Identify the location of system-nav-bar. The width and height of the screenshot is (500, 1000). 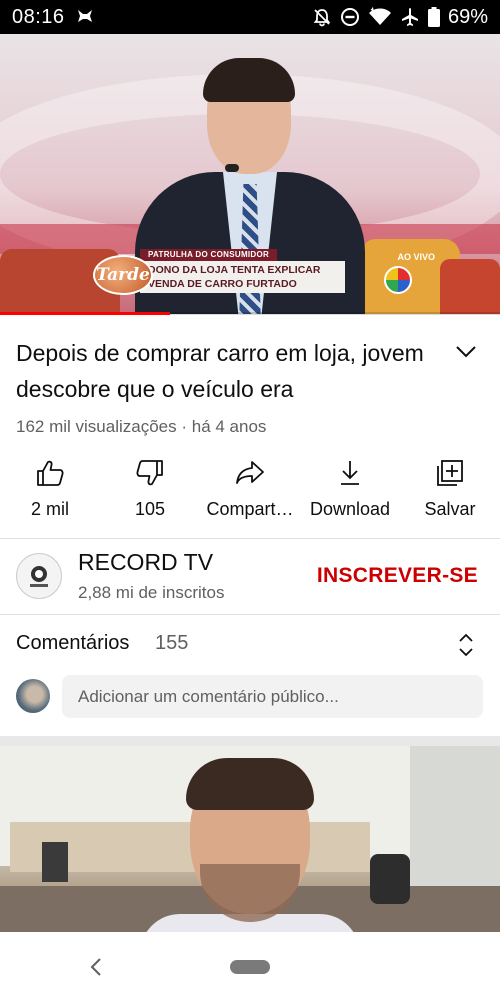
(250, 966).